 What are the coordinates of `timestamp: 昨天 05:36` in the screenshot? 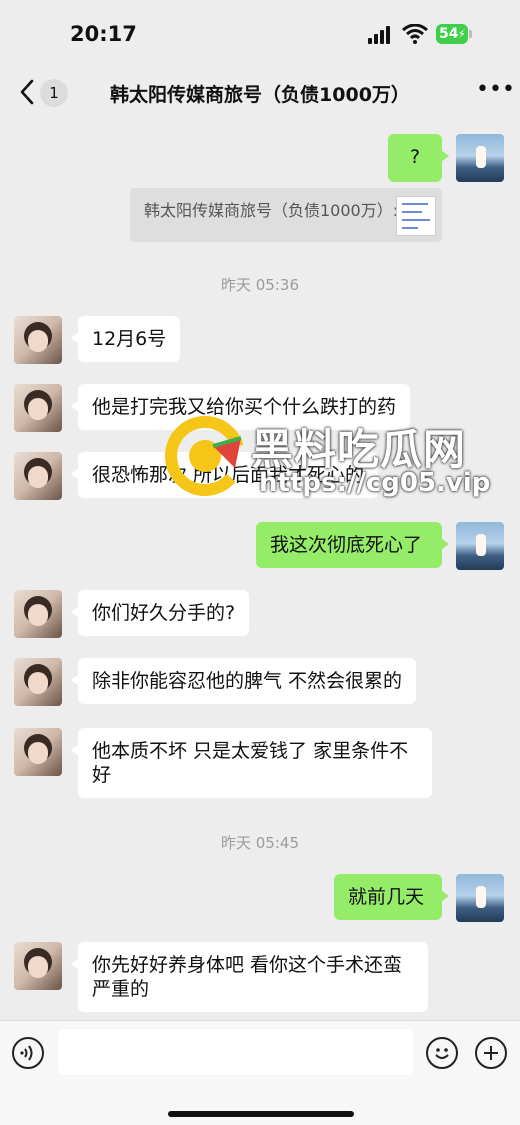 It's located at (260, 285).